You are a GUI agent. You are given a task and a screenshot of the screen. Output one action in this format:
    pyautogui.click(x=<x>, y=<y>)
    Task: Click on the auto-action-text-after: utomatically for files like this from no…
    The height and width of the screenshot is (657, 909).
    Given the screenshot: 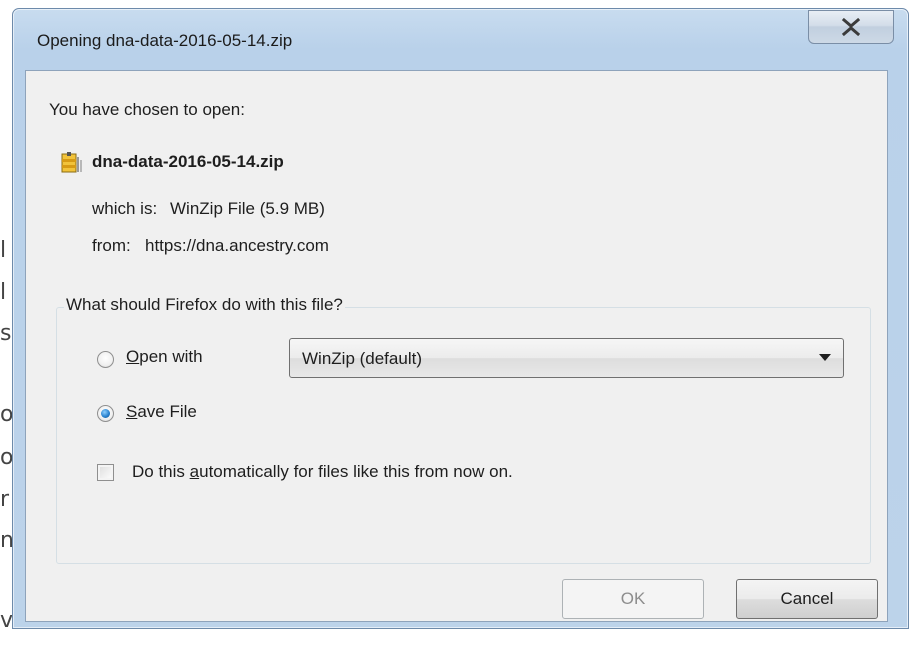 What is the action you would take?
    pyautogui.click(x=356, y=471)
    